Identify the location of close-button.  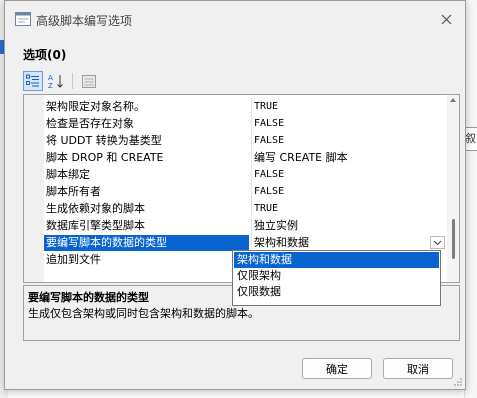
(446, 19).